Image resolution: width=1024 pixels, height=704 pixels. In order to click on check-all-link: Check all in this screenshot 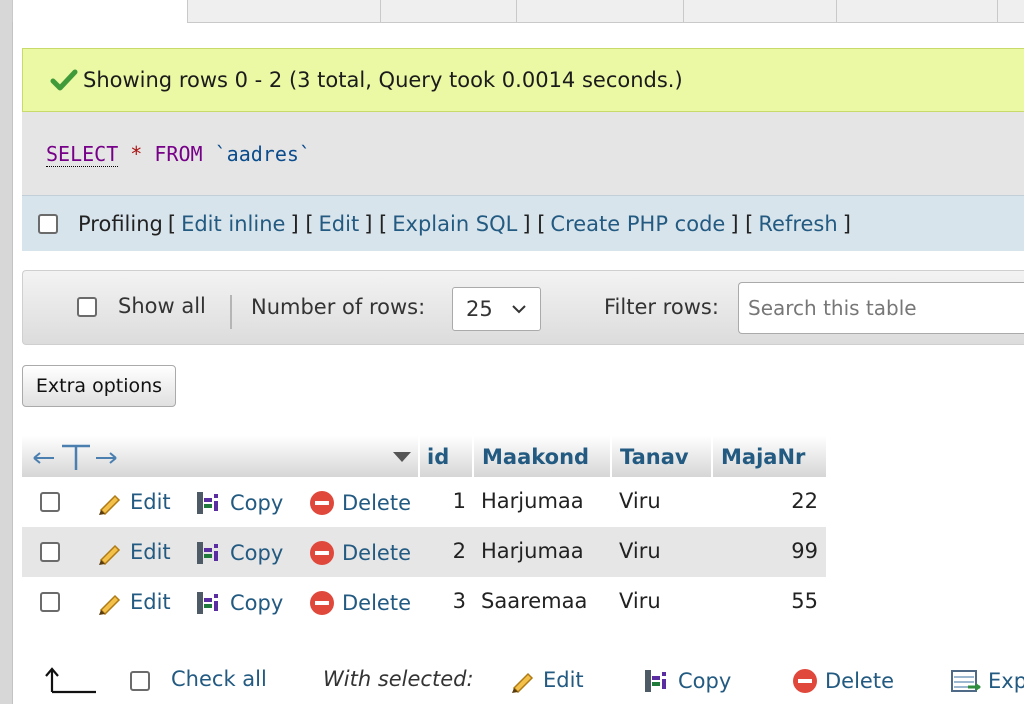, I will do `click(219, 679)`.